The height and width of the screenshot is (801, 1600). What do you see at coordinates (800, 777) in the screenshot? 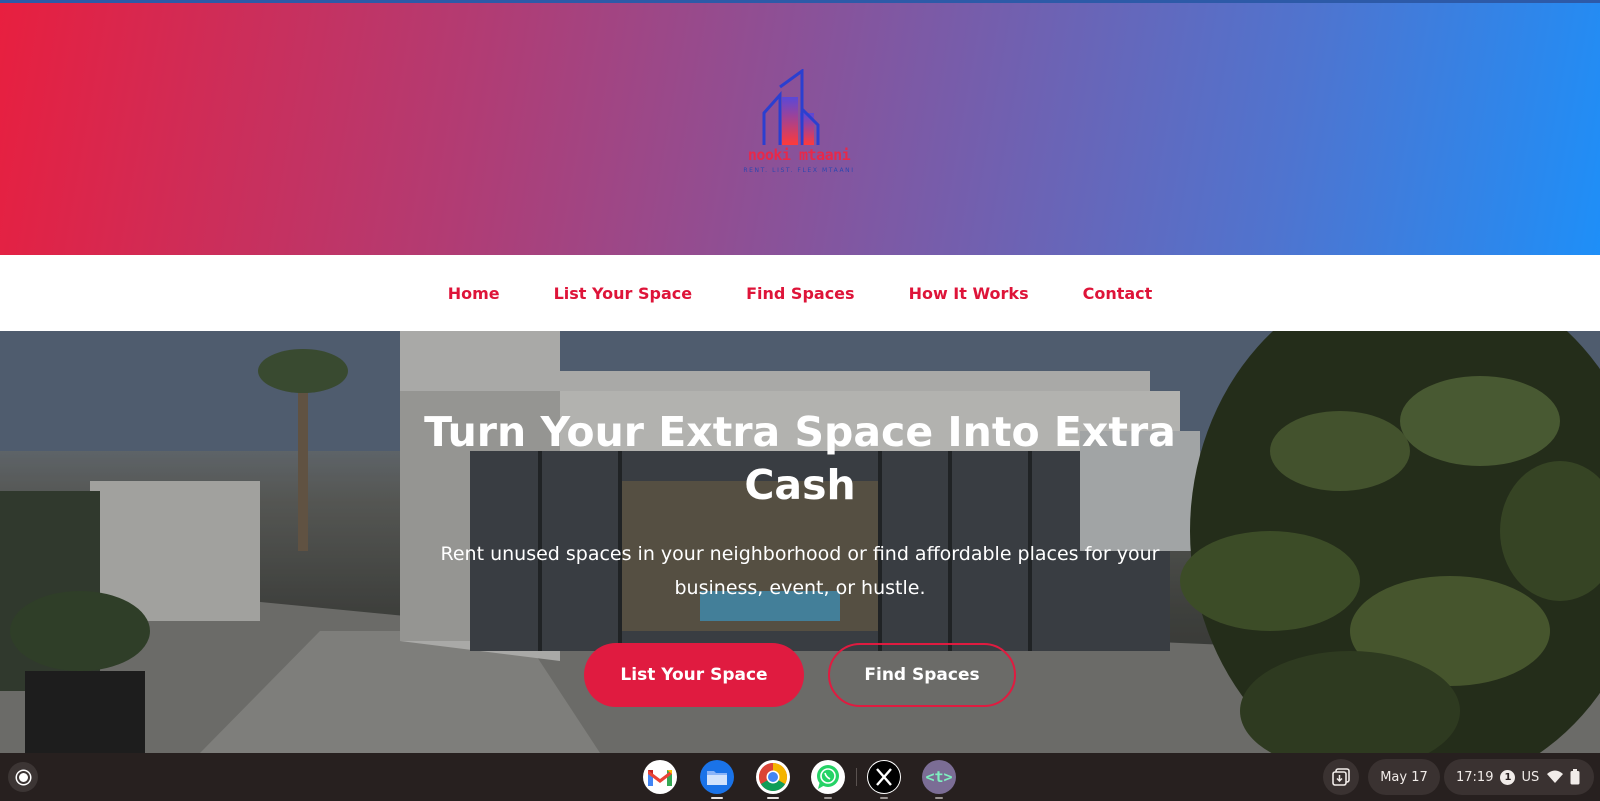
I see `os-shelf: <t> May 17 17:19 1 US` at bounding box center [800, 777].